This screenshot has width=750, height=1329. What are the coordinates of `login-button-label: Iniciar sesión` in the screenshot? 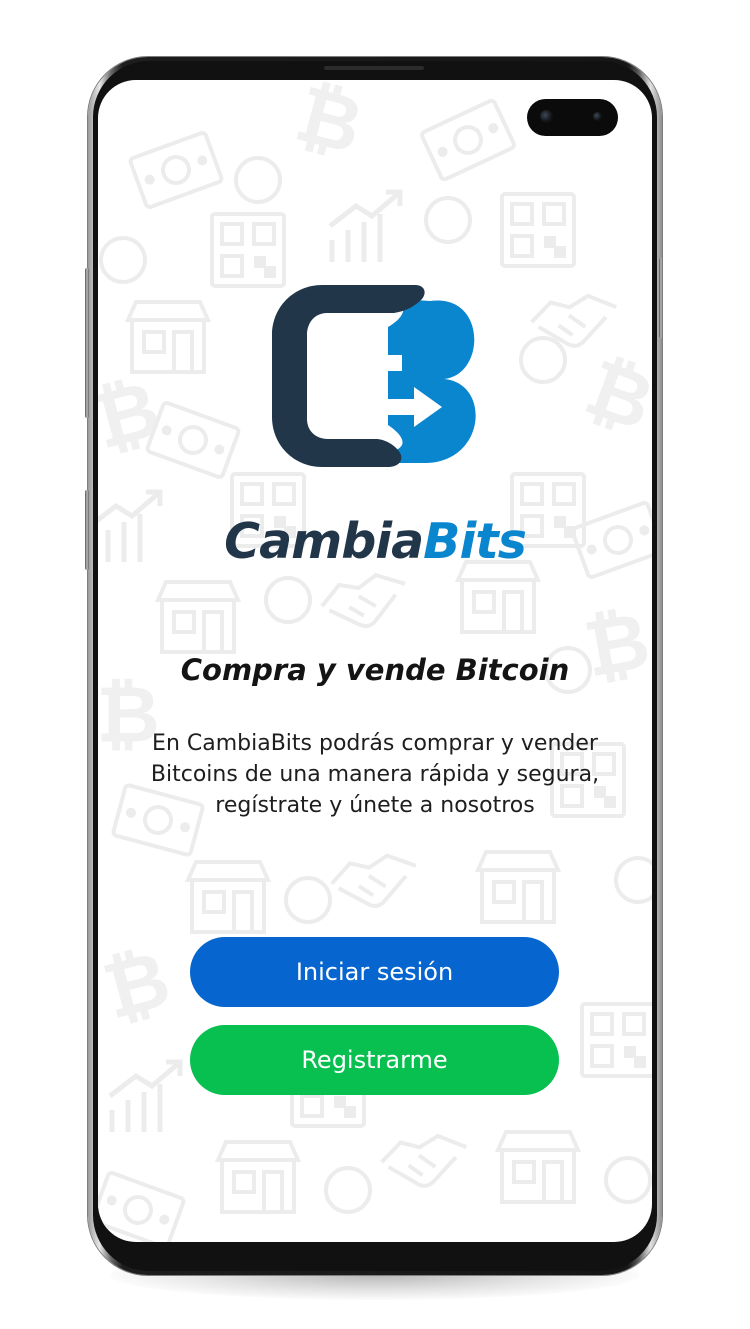 It's located at (374, 972).